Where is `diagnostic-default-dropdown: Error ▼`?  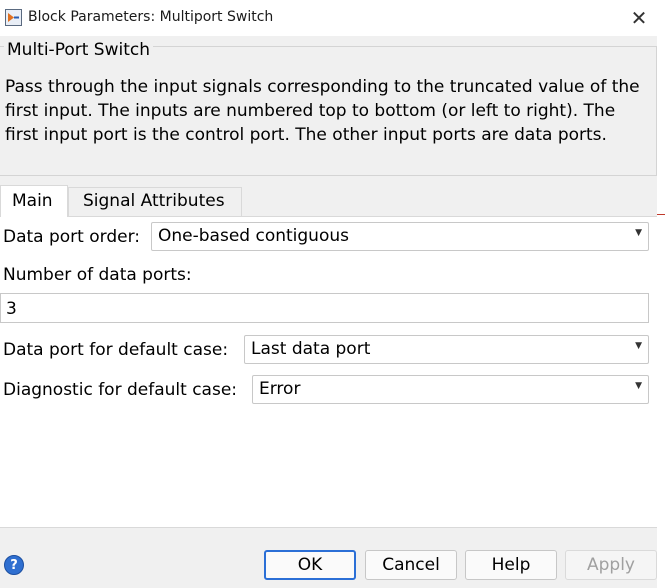
diagnostic-default-dropdown: Error ▼ is located at coordinates (450, 389).